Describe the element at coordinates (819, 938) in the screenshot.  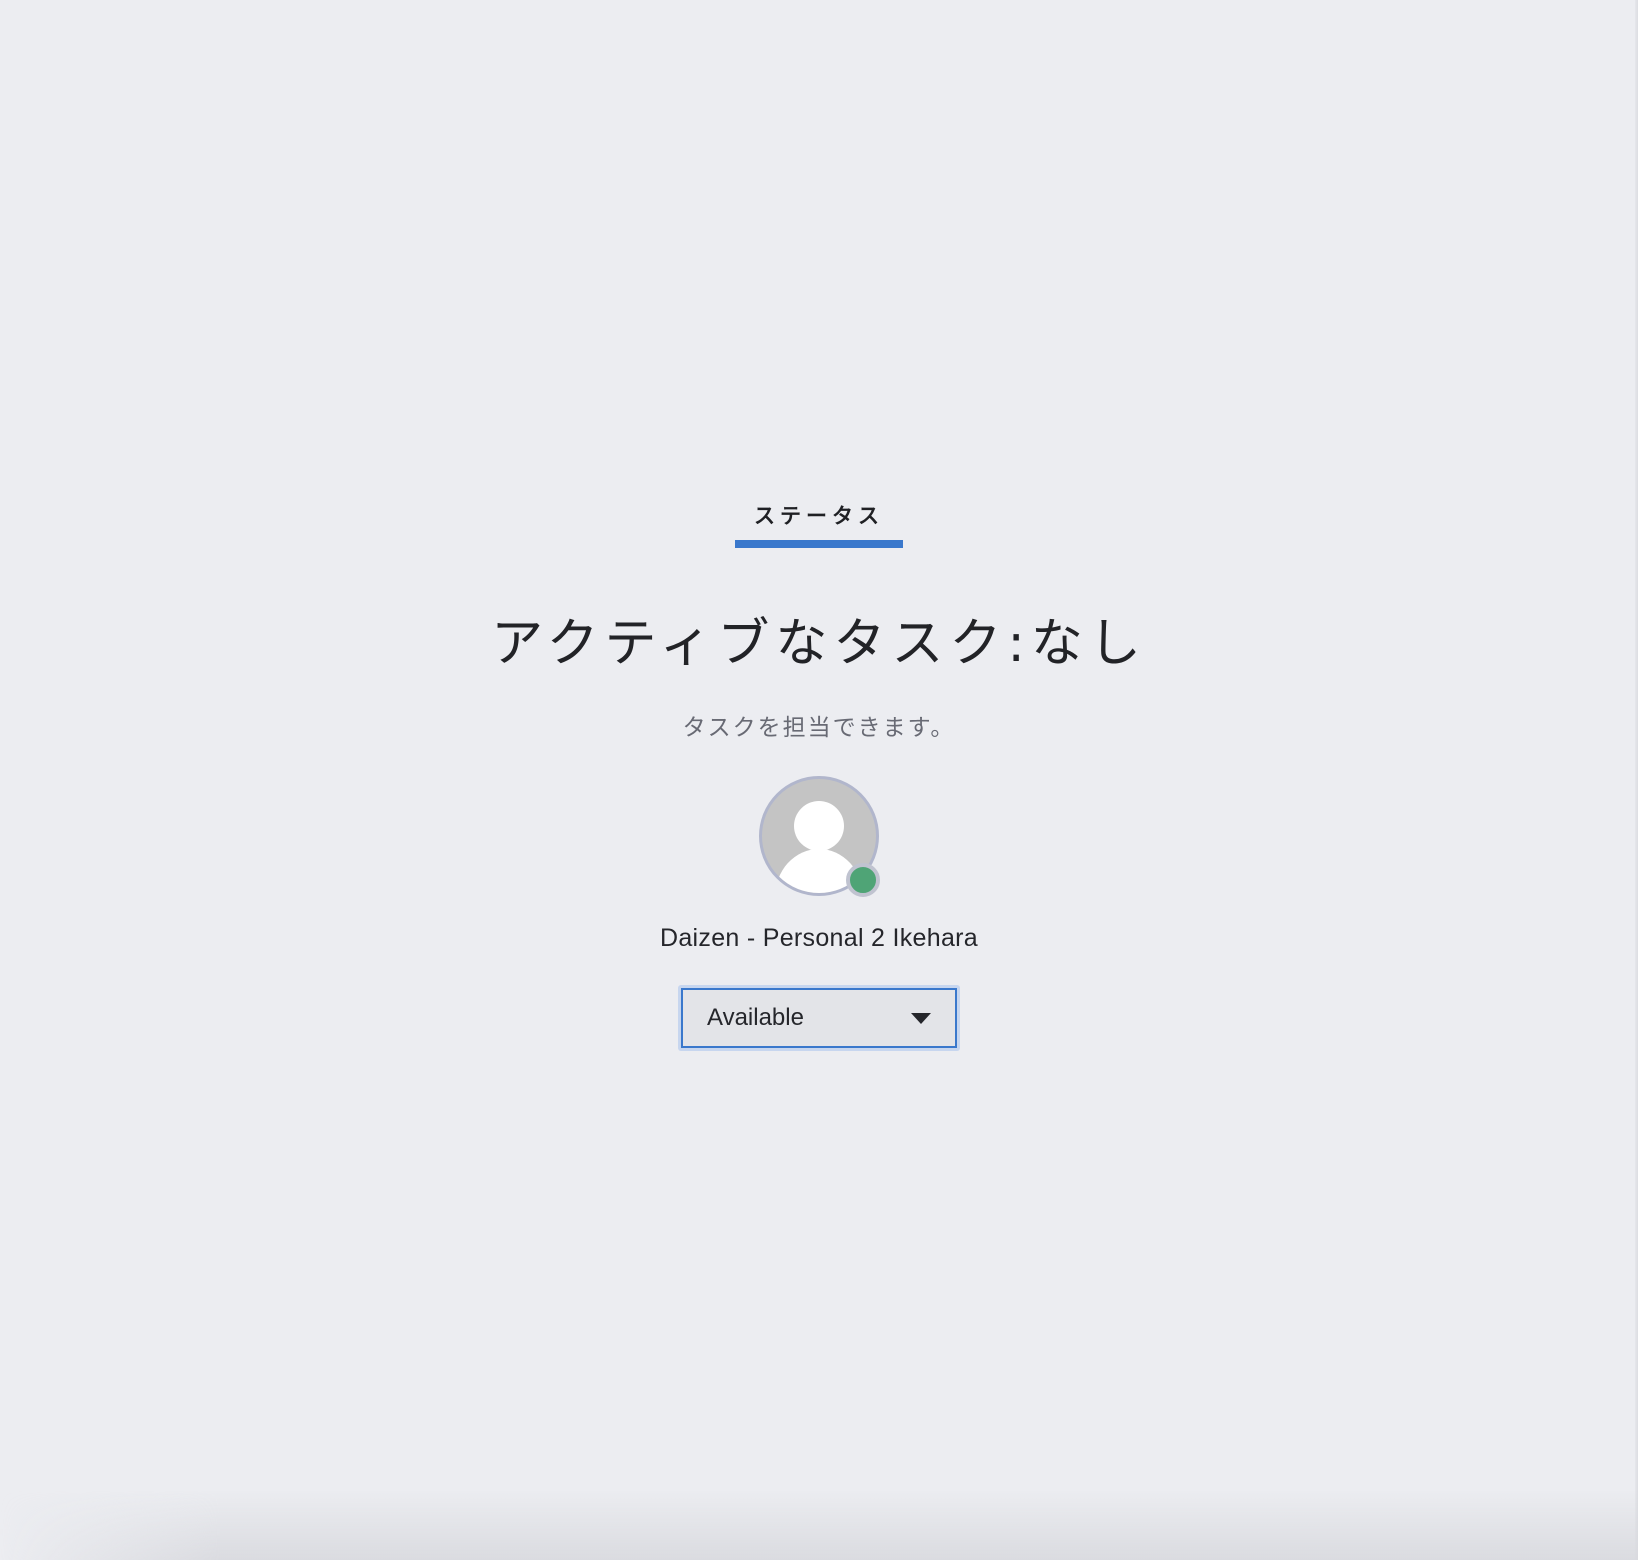
I see `user-name: Daizen - Personal 2 Ikehara` at that location.